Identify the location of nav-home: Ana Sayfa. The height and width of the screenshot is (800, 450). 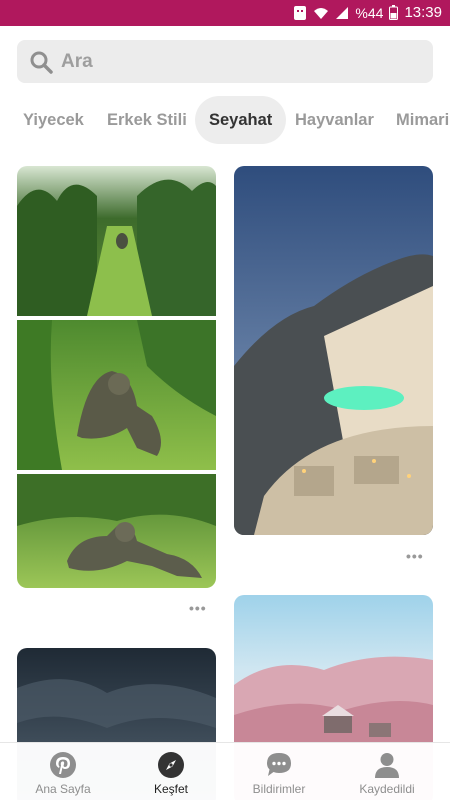
(63, 771).